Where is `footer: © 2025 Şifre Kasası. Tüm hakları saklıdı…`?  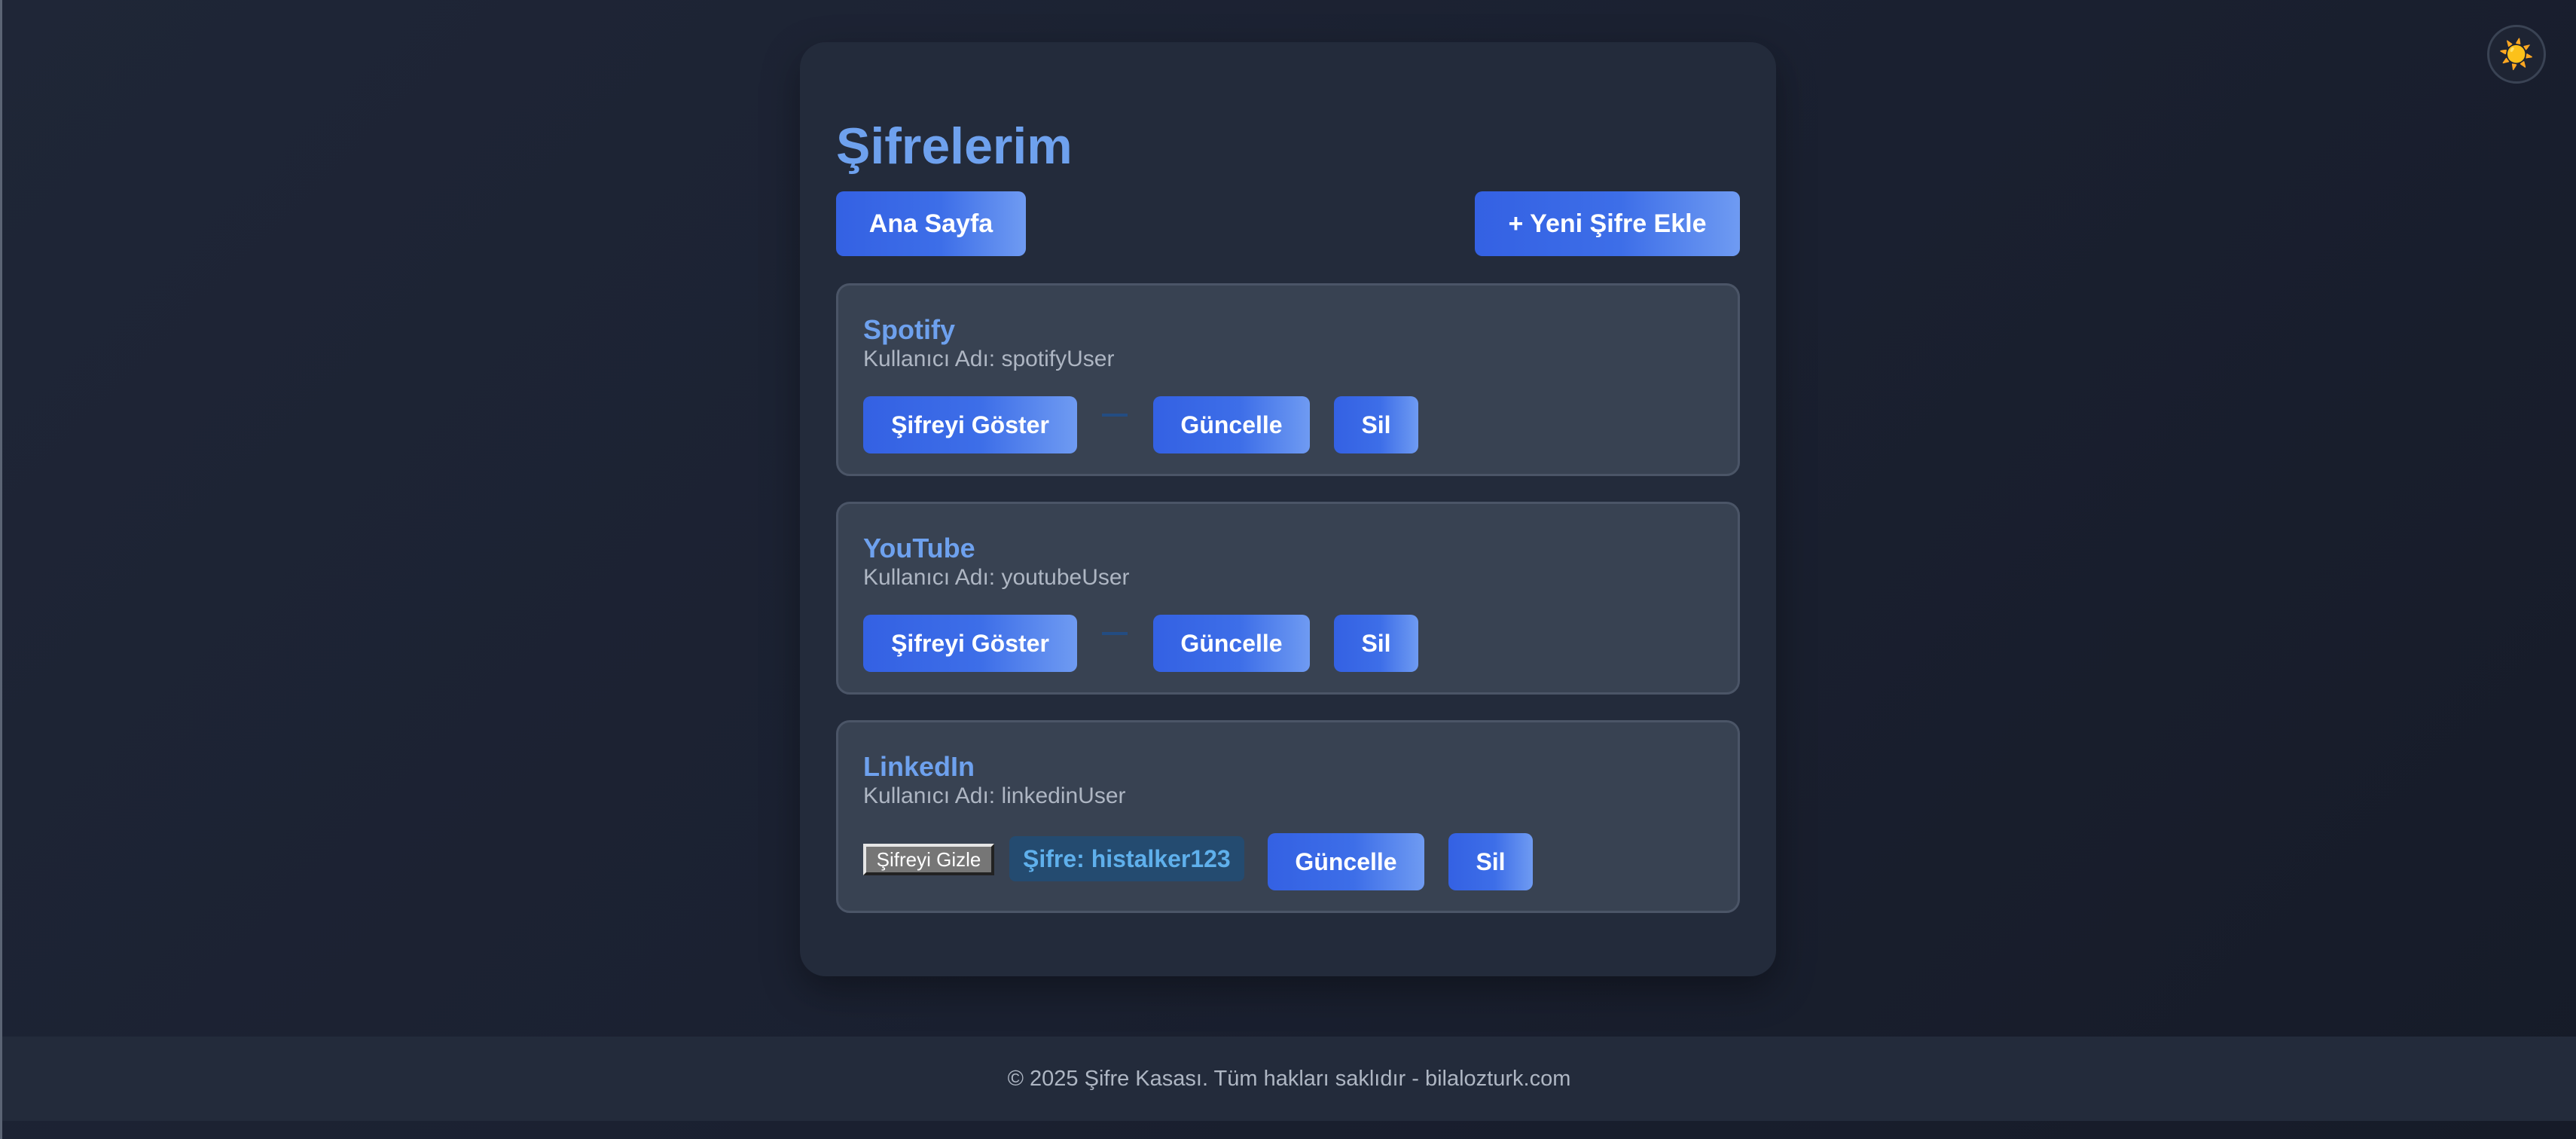
footer: © 2025 Şifre Kasası. Tüm hakları saklıdı… is located at coordinates (1289, 1079).